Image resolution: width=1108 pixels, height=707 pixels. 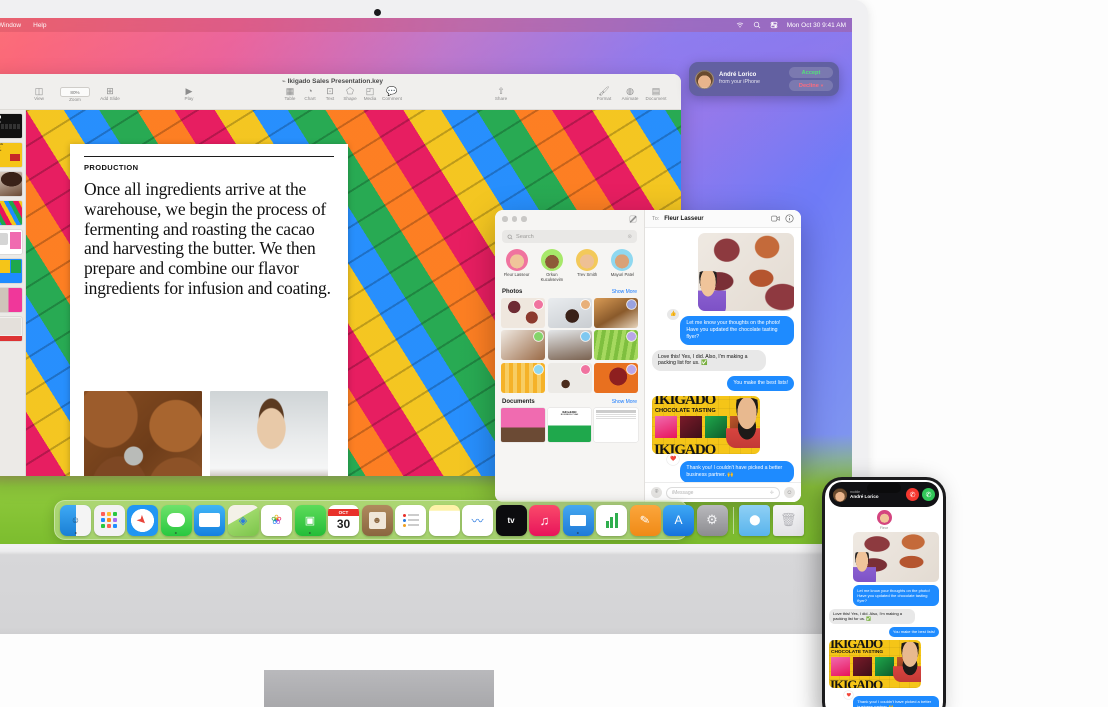 I want to click on menu-item-help: Help, so click(x=39, y=25).